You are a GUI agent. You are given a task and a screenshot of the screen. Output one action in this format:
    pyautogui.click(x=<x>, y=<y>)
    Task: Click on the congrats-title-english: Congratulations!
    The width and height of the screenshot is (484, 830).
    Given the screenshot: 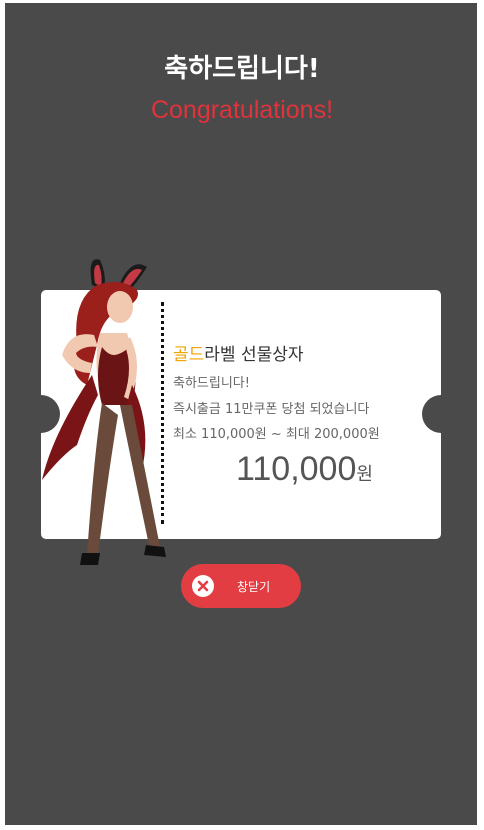 What is the action you would take?
    pyautogui.click(x=242, y=110)
    